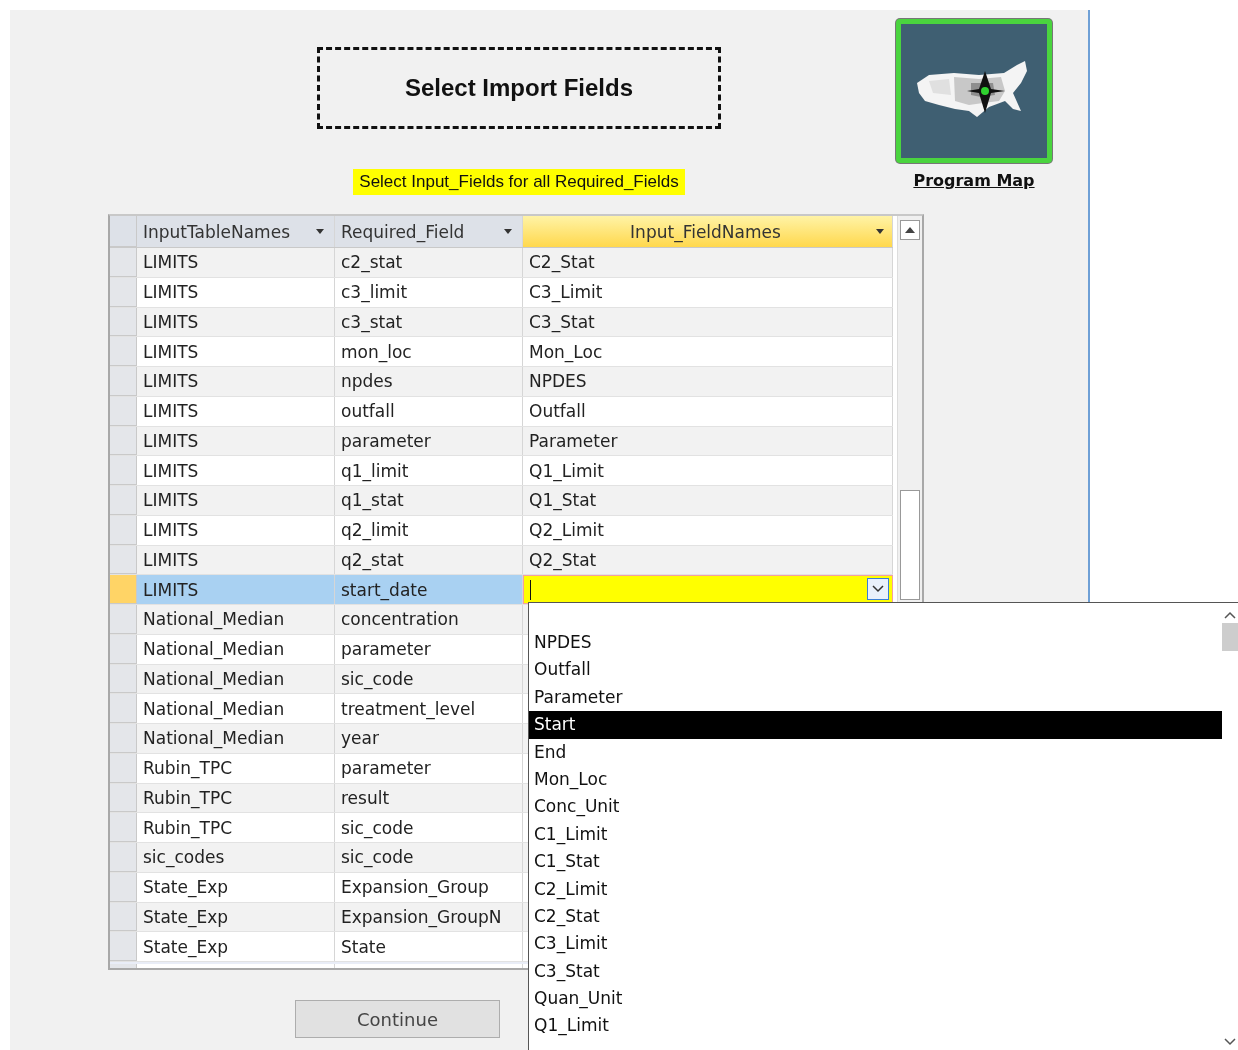 This screenshot has height=1050, width=1238. What do you see at coordinates (875, 697) in the screenshot?
I see `dropdown-option: Parameter` at bounding box center [875, 697].